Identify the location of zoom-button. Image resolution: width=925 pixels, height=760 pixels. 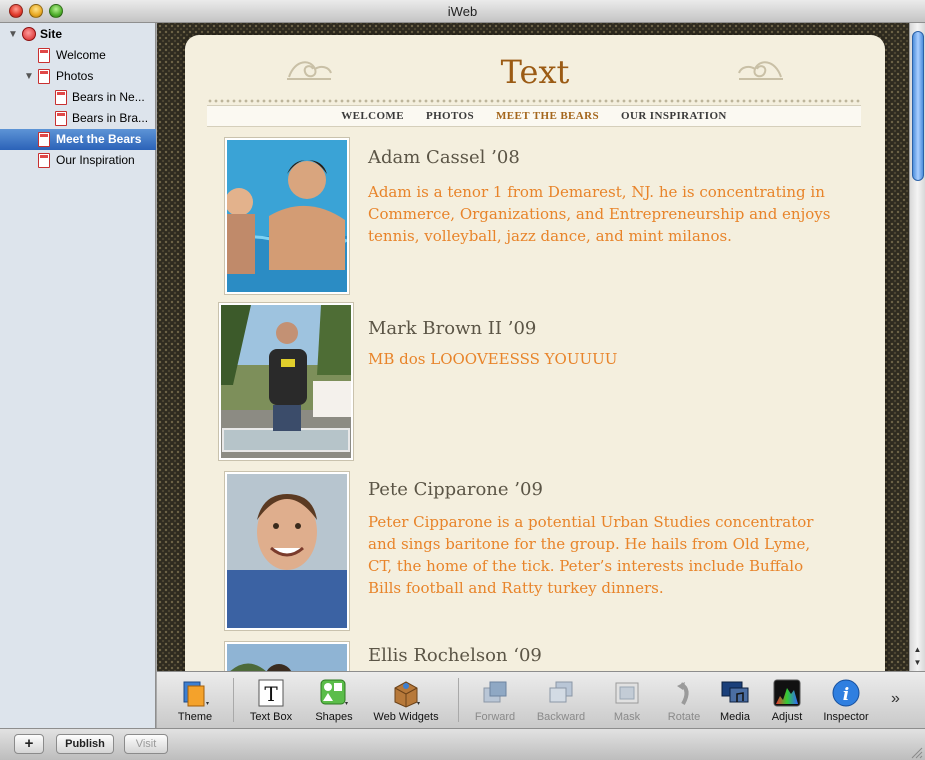
(56, 11).